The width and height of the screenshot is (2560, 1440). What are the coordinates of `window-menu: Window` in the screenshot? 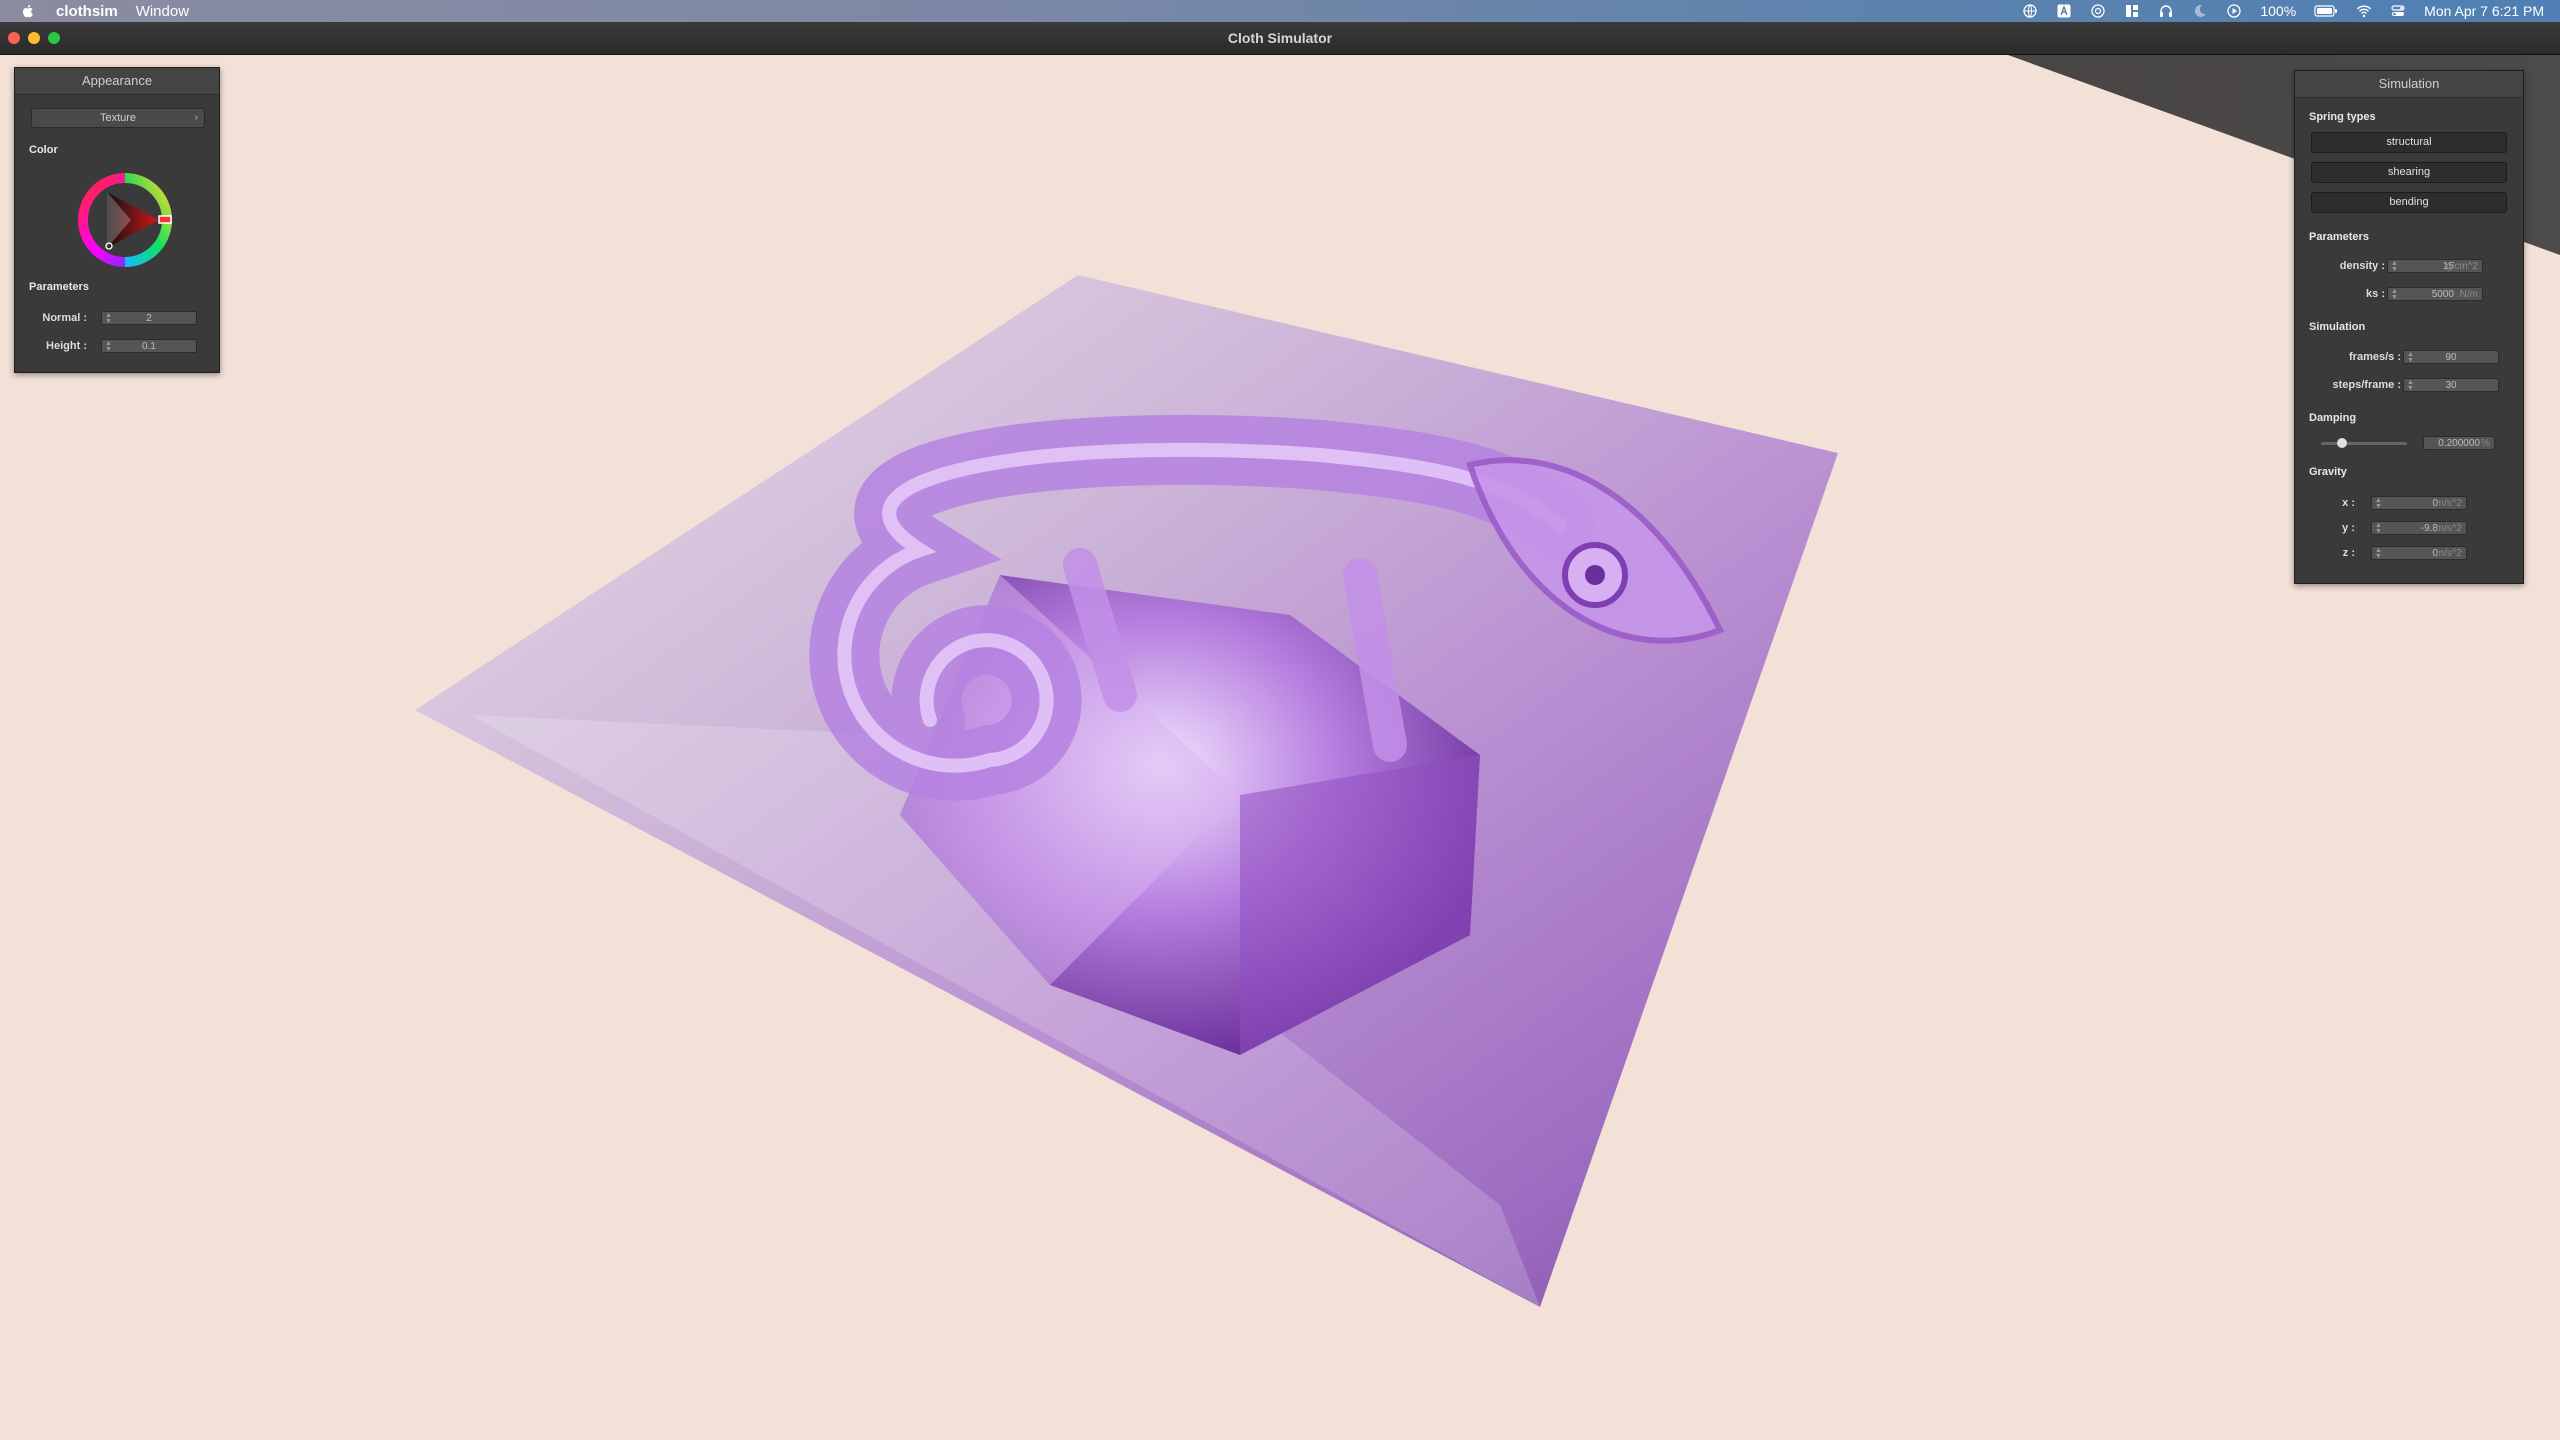 It's located at (162, 11).